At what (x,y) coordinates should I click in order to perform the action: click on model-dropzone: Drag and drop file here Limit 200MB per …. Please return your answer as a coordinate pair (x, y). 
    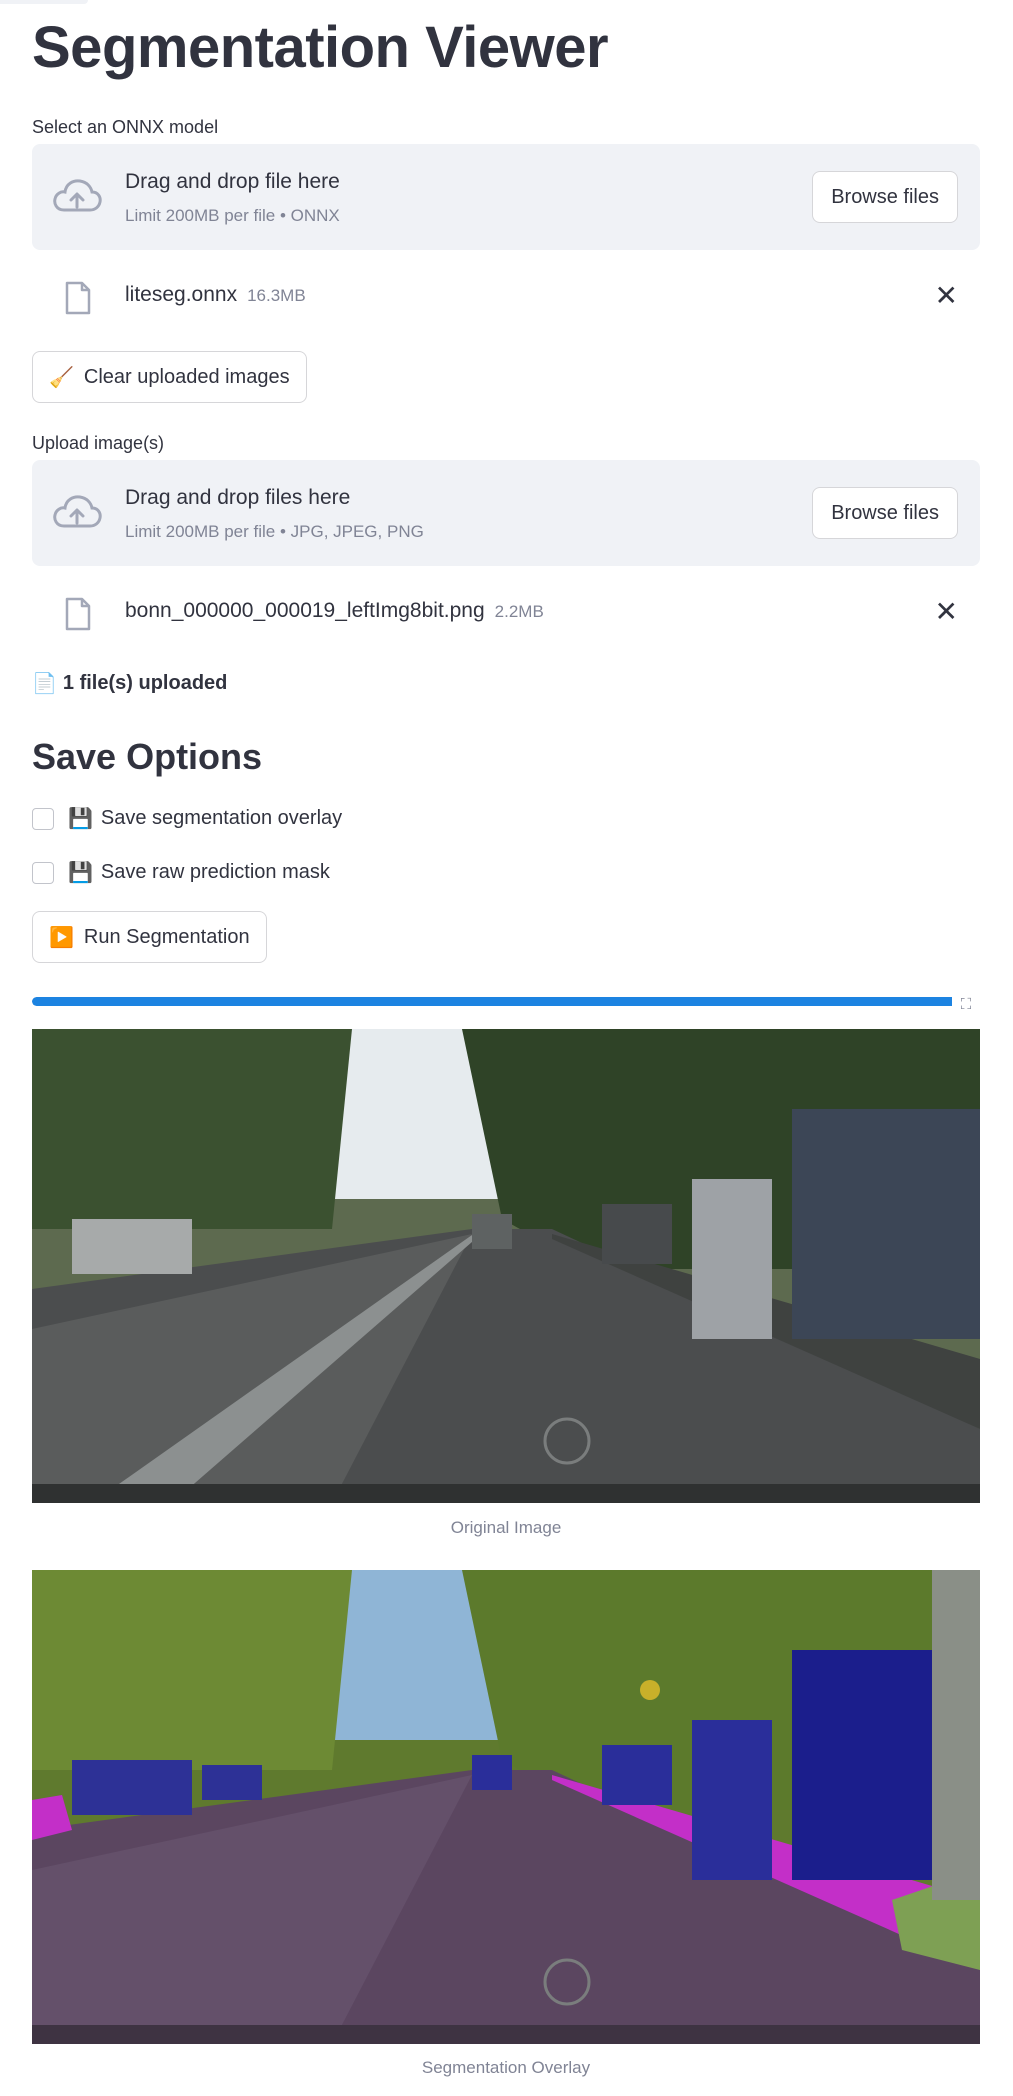
    Looking at the image, I should click on (506, 197).